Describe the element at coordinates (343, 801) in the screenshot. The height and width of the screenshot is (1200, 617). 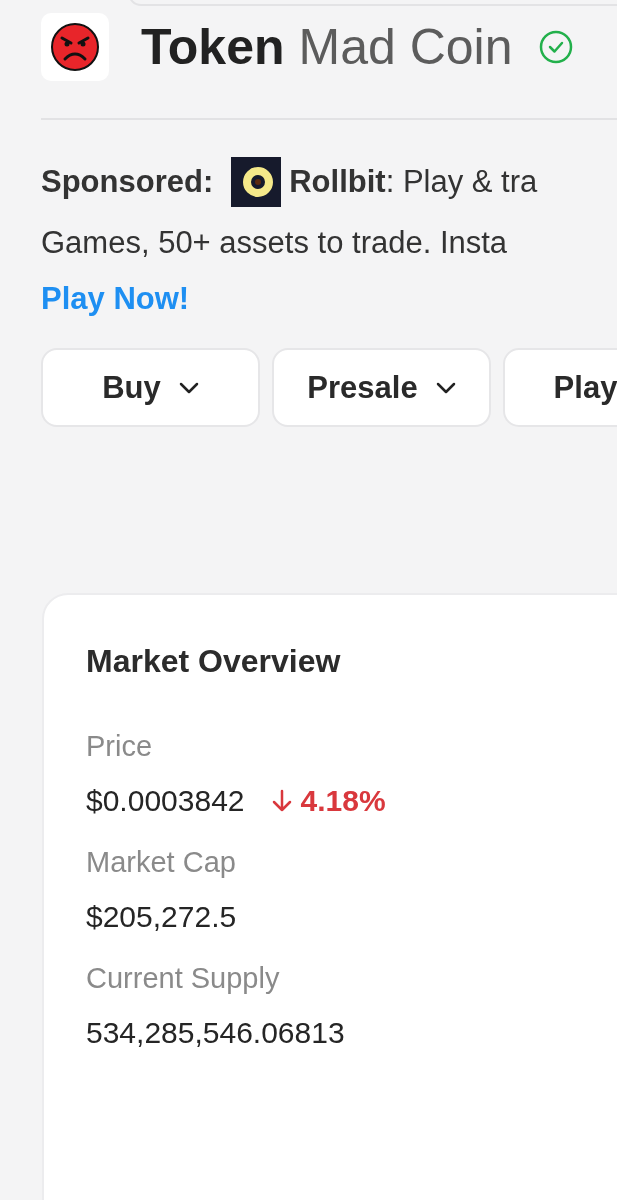
I see `change-percent: 4.18%` at that location.